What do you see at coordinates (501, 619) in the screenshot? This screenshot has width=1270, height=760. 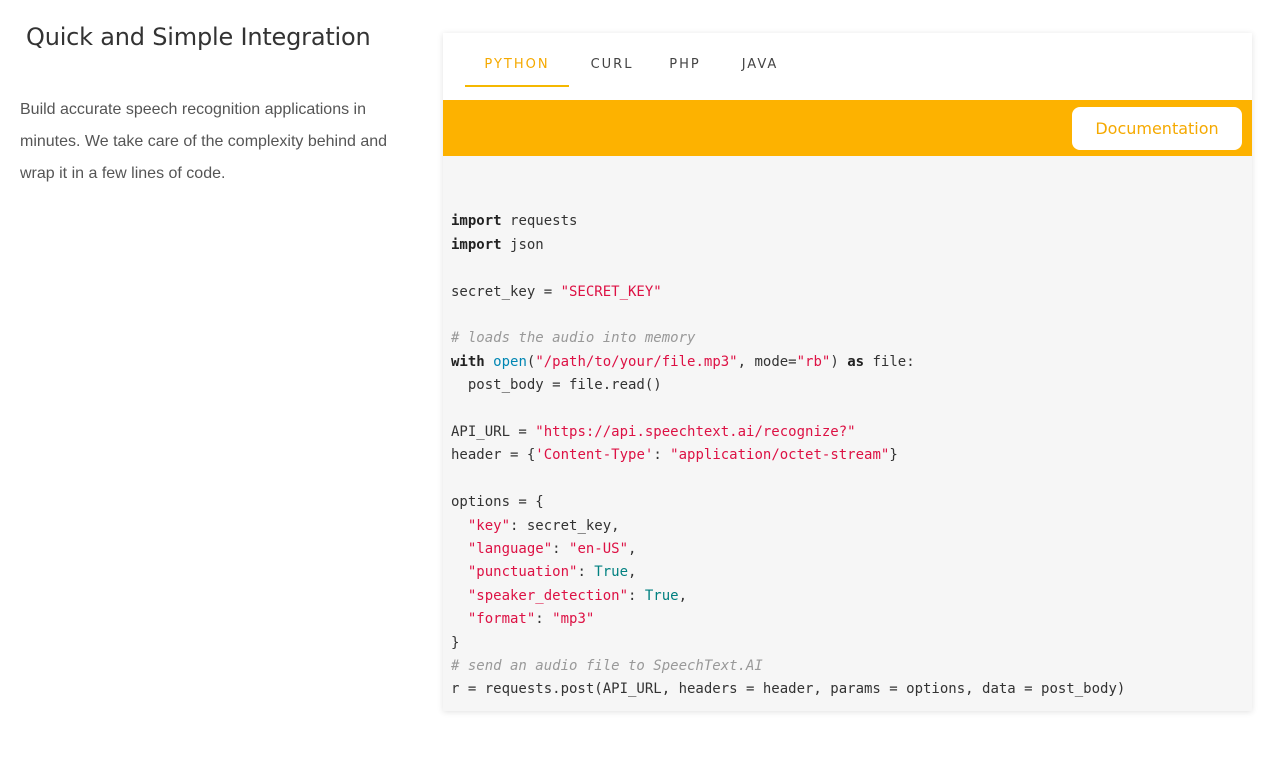 I see `code-token: "format"` at bounding box center [501, 619].